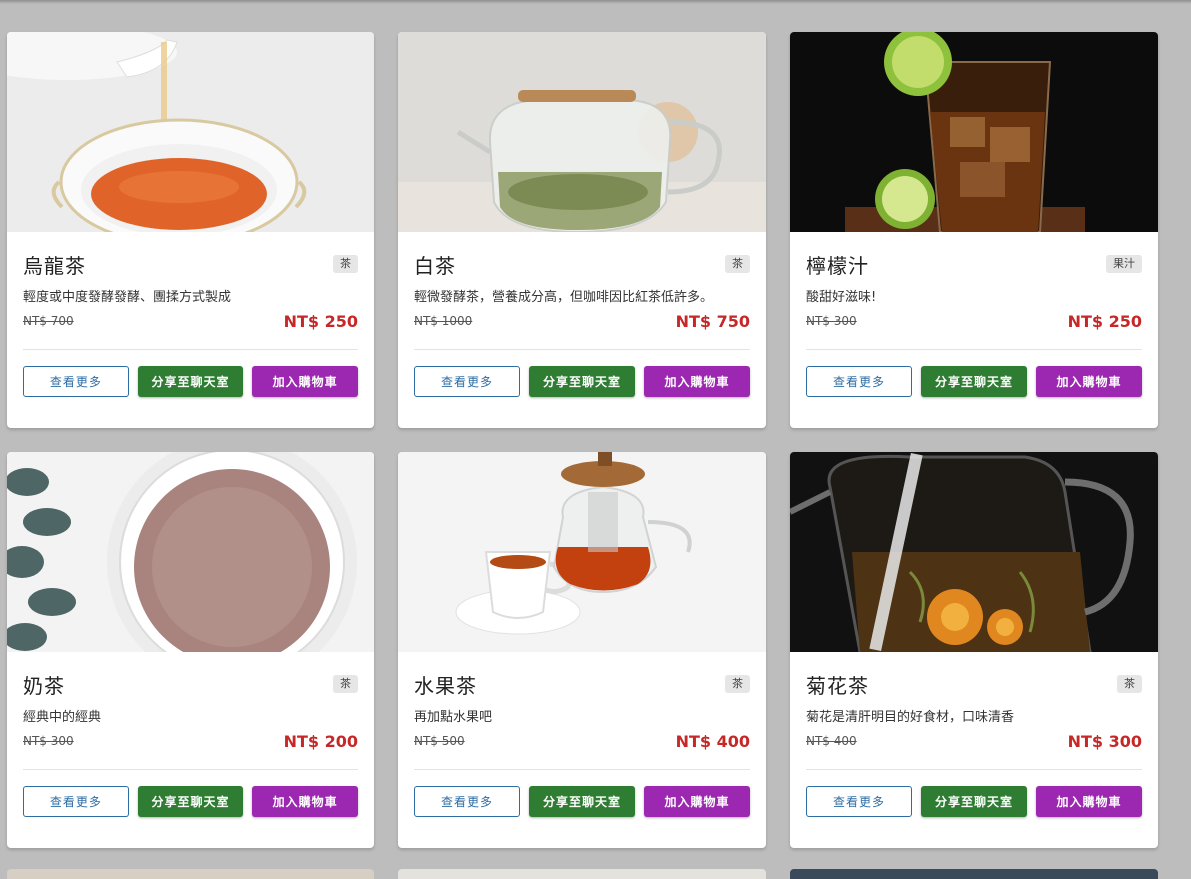 The width and height of the screenshot is (1191, 879). Describe the element at coordinates (564, 297) in the screenshot. I see `product-description: 輕微發酵茶，營養成分高，但咖啡因比紅茶低許多。` at that location.